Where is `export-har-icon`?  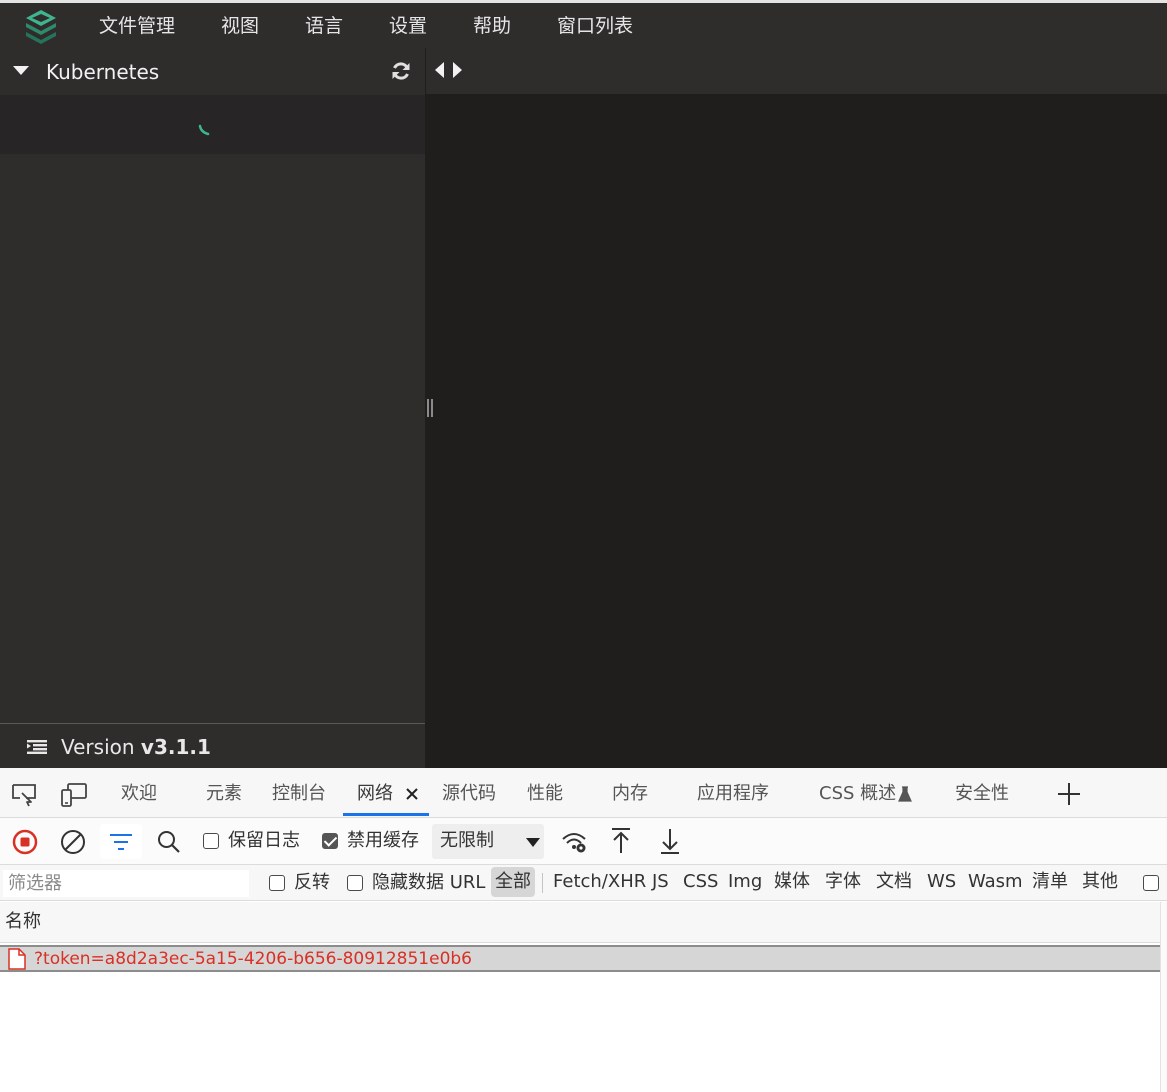 export-har-icon is located at coordinates (670, 841).